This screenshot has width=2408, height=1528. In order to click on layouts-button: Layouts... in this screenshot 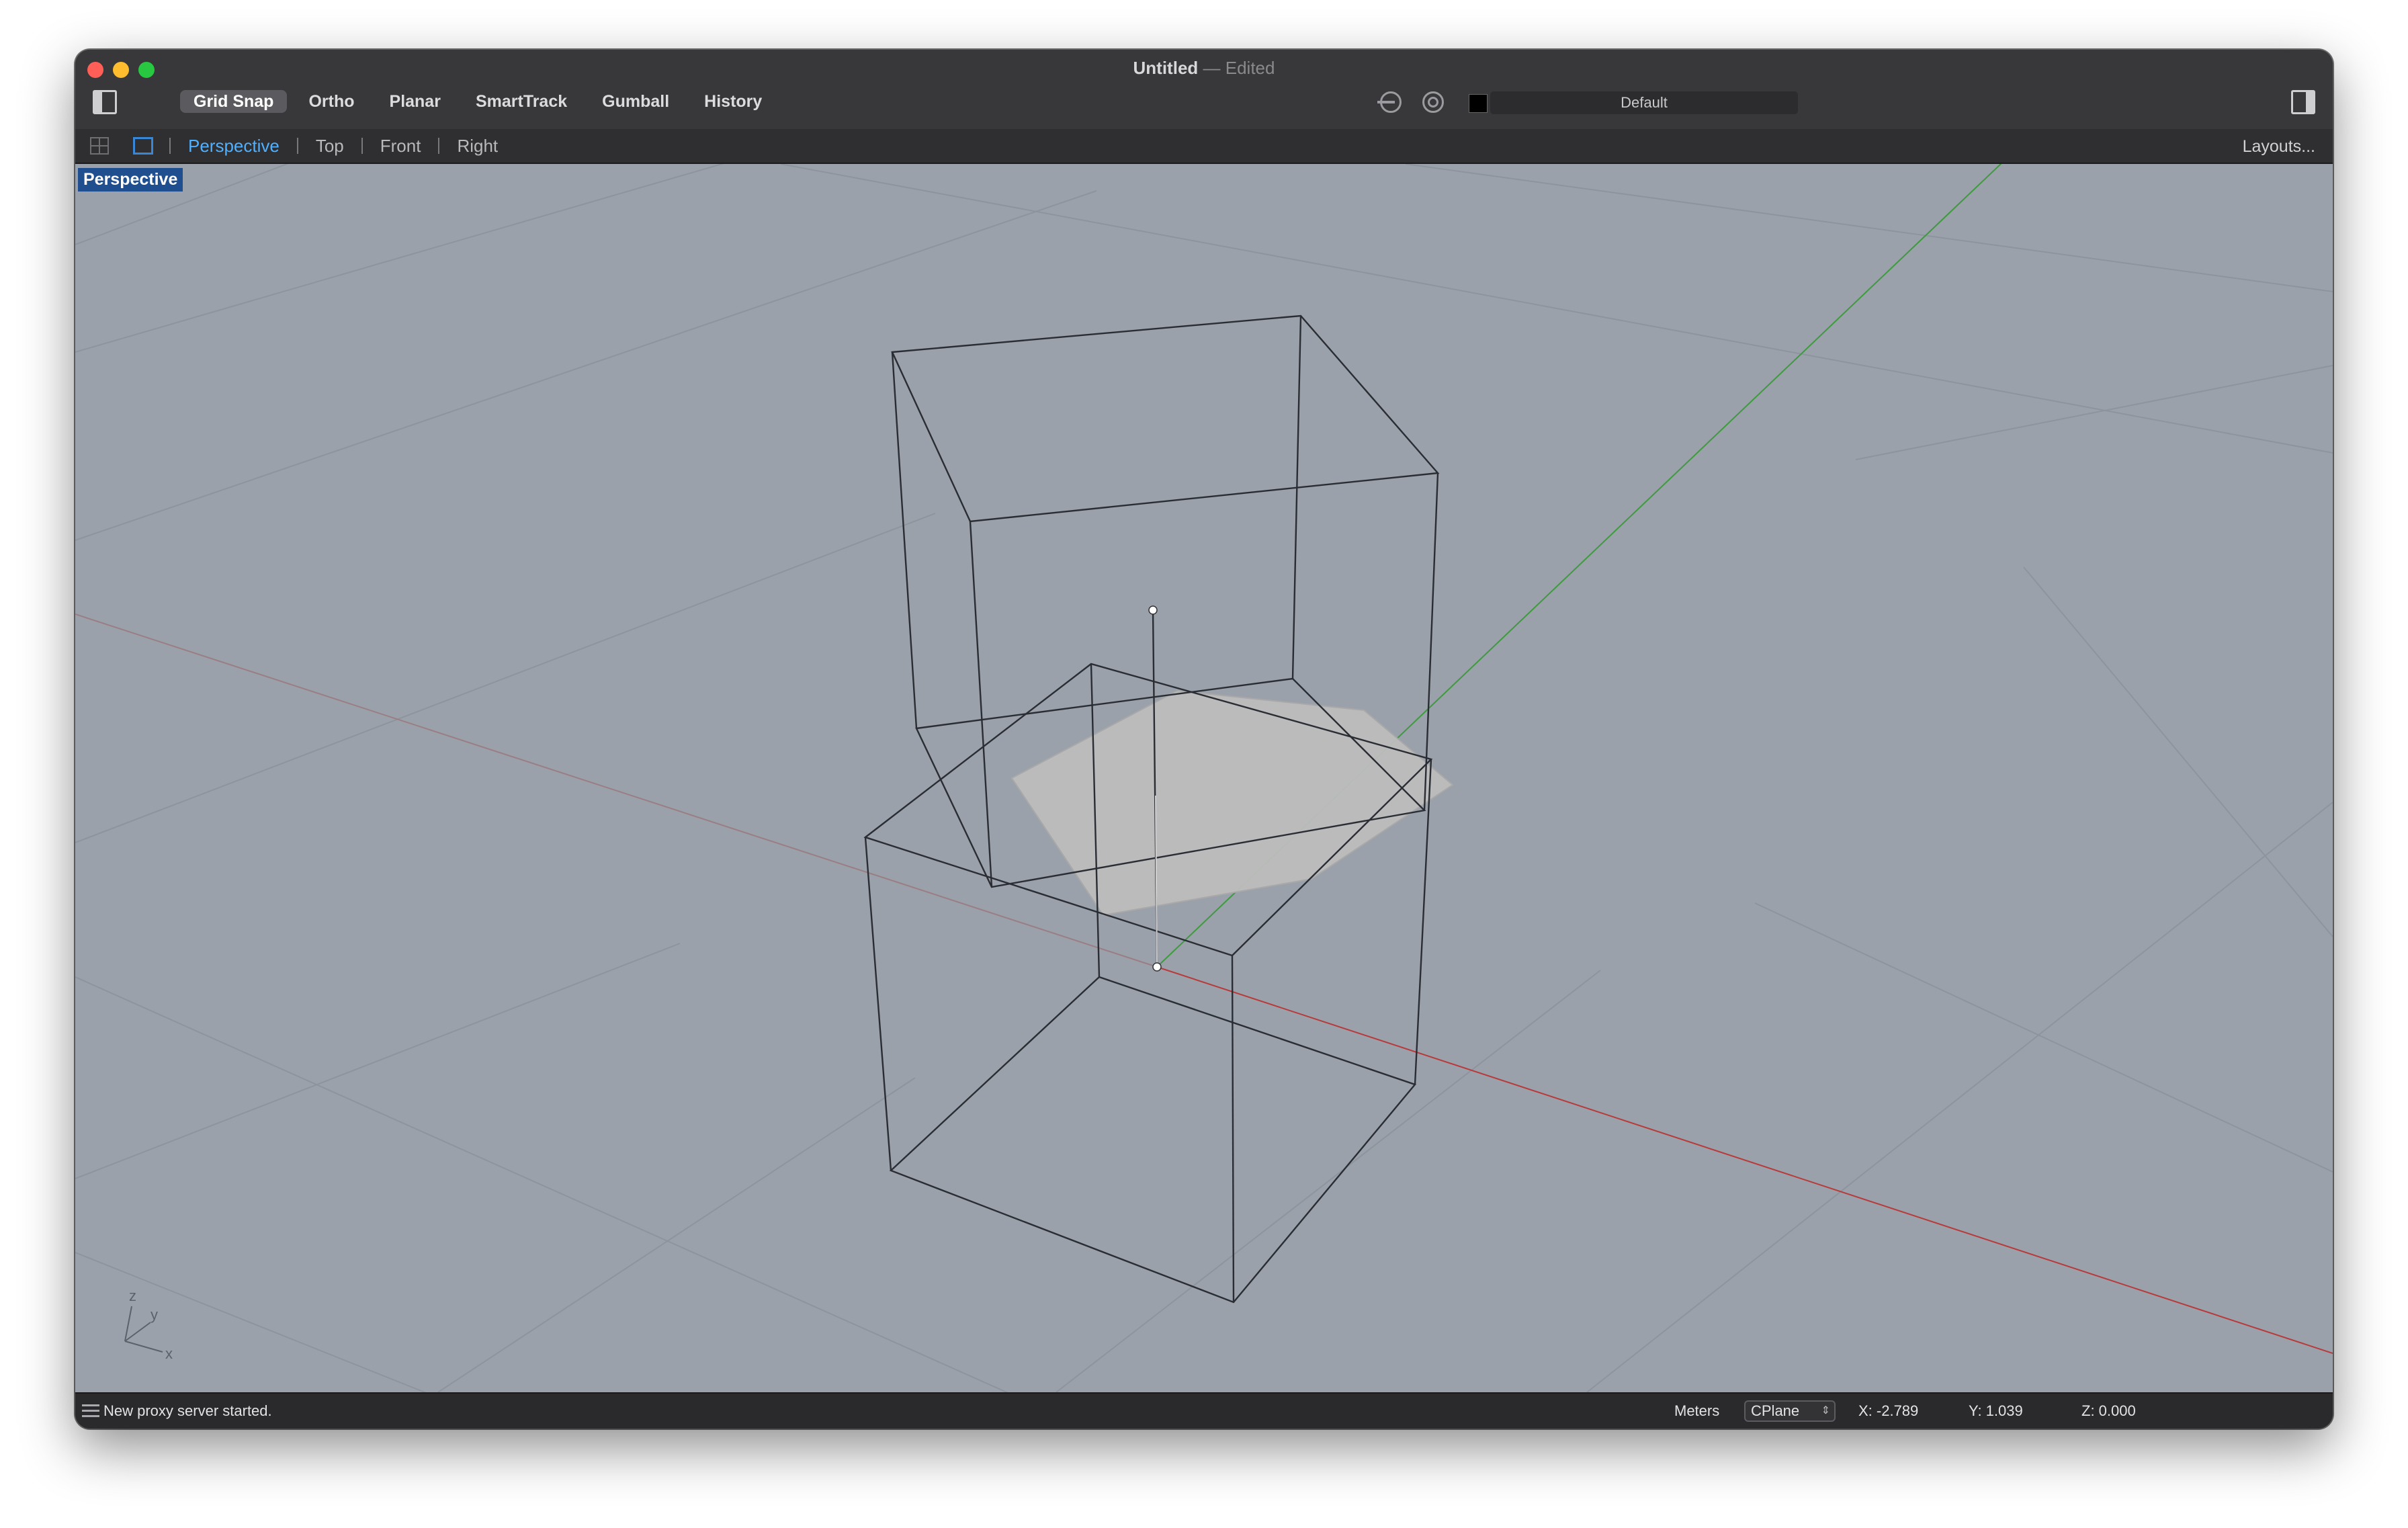, I will do `click(2279, 147)`.